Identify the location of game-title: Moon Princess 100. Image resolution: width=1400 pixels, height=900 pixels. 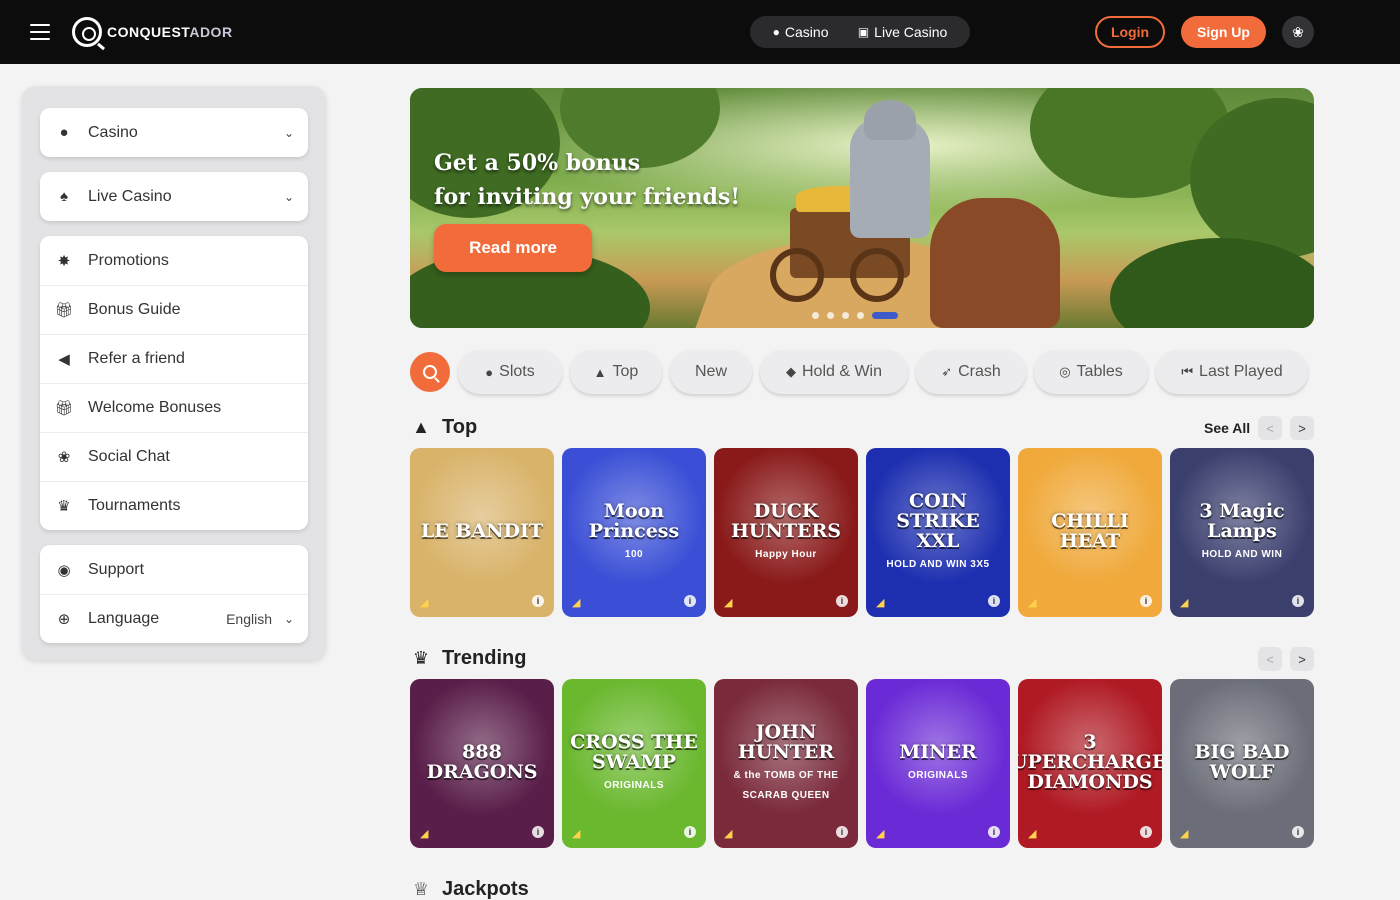
(634, 533).